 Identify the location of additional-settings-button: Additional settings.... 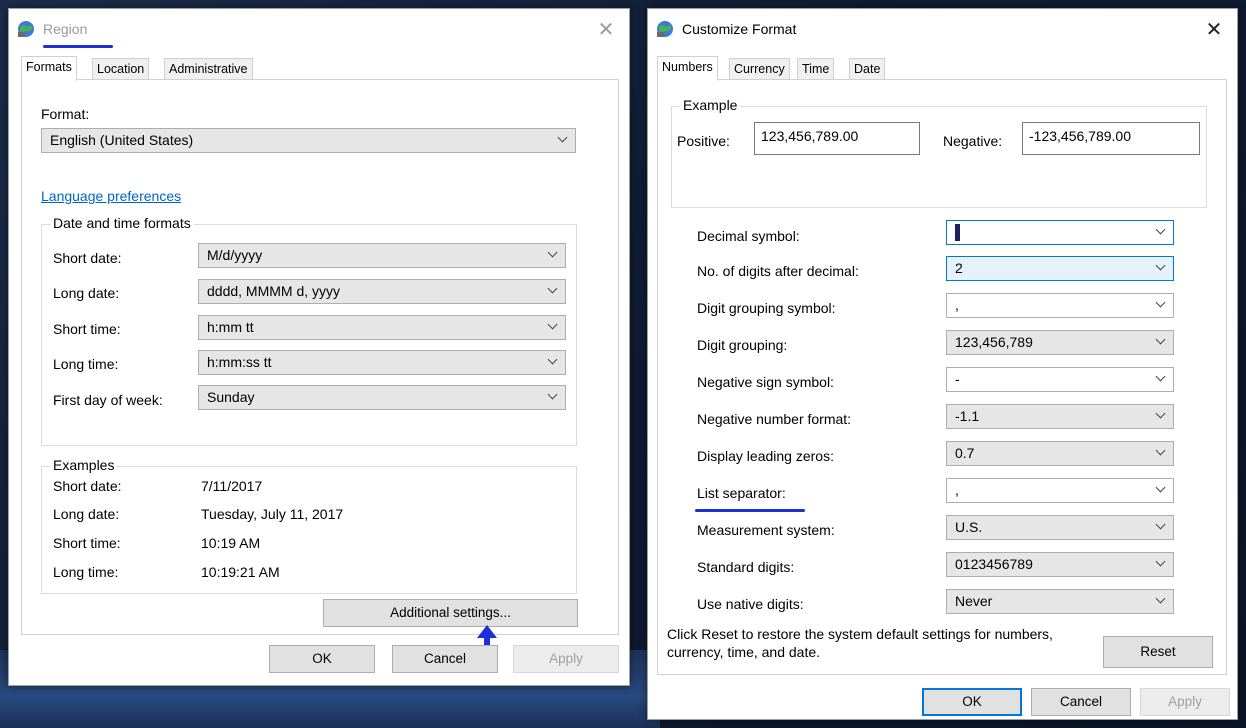
(450, 613).